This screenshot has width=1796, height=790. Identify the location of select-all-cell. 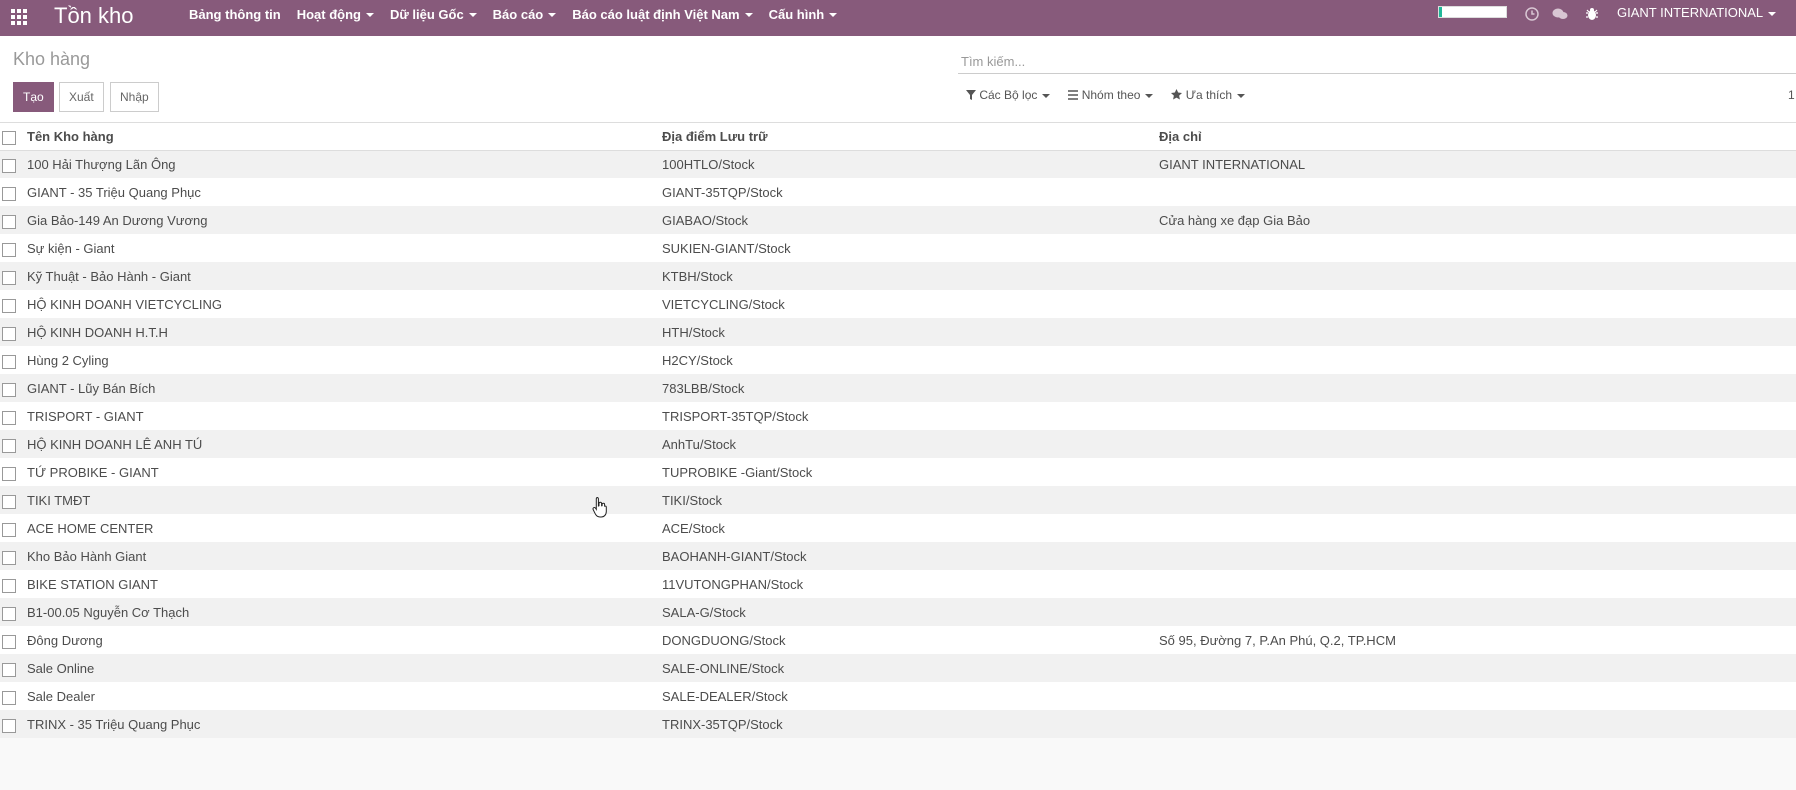
(13, 136).